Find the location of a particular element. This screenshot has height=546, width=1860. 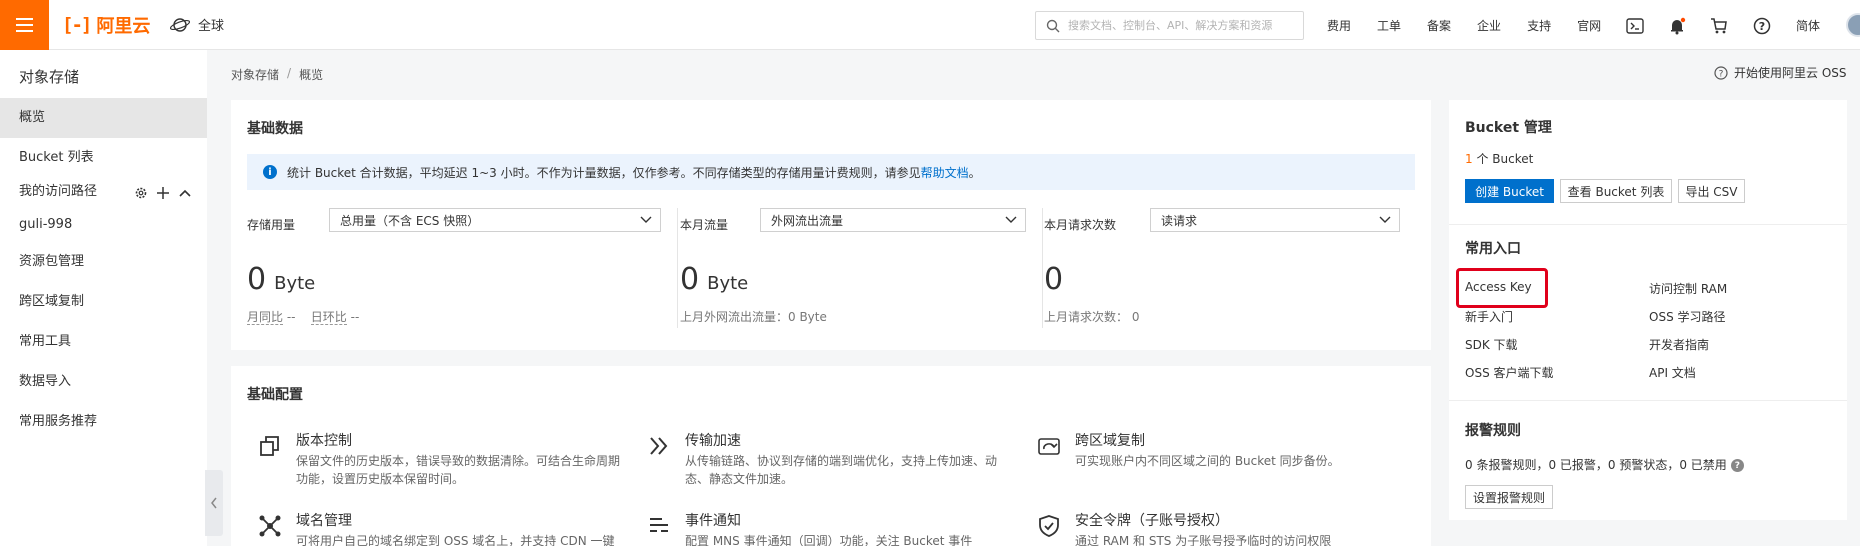

export-csv-button: 导出 CSV is located at coordinates (1711, 191).